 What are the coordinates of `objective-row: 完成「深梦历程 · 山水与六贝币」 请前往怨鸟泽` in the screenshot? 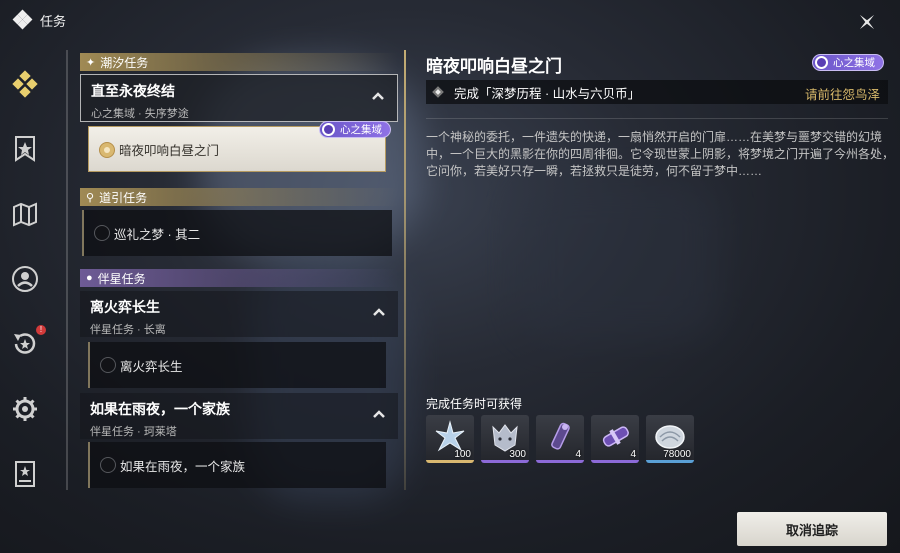 It's located at (657, 92).